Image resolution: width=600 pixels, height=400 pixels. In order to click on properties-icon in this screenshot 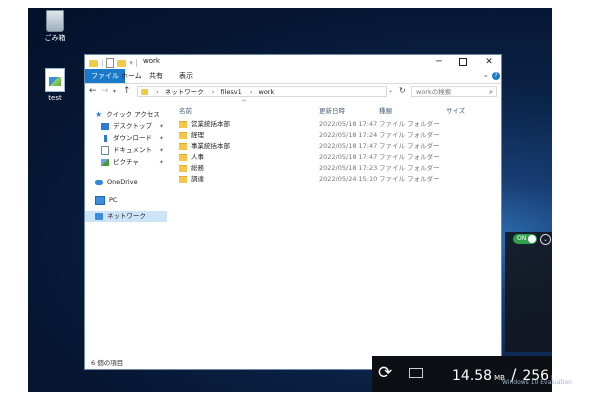, I will do `click(110, 63)`.